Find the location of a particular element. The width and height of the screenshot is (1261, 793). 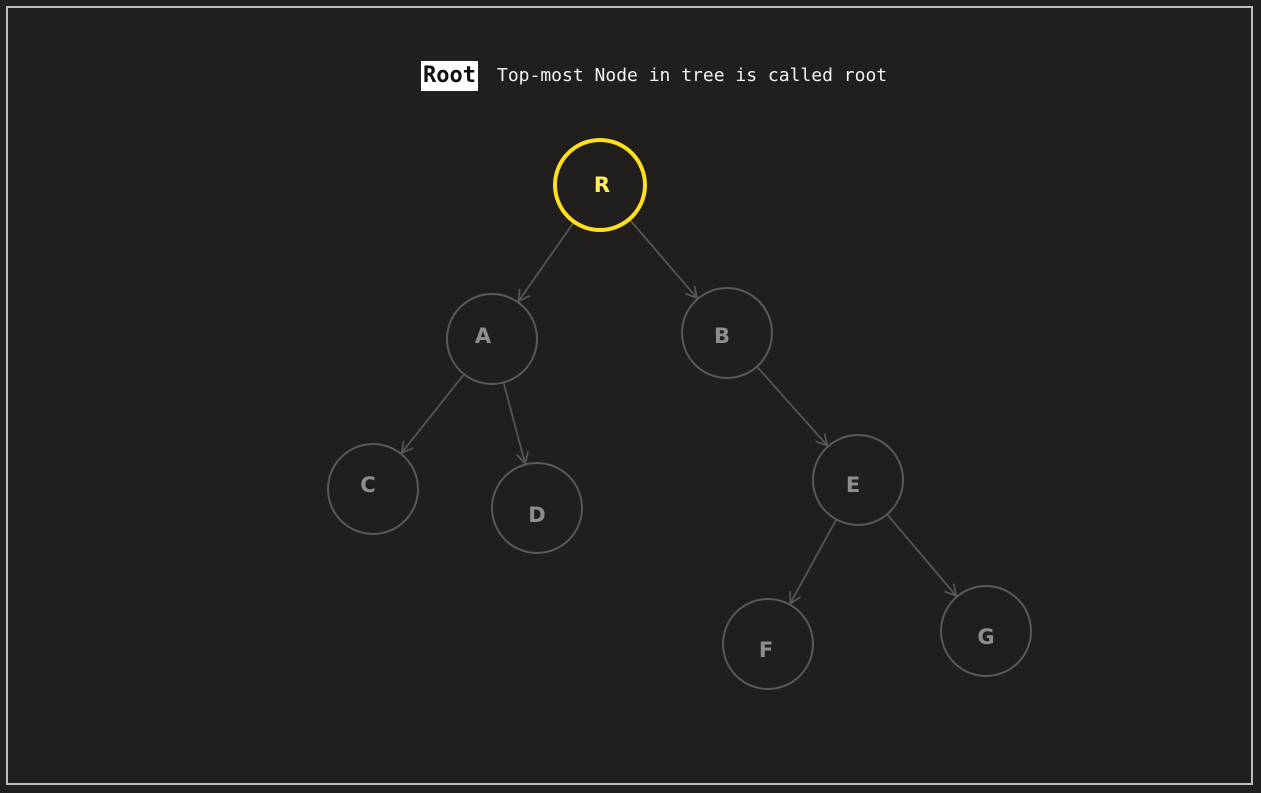

node-g: G is located at coordinates (986, 631).